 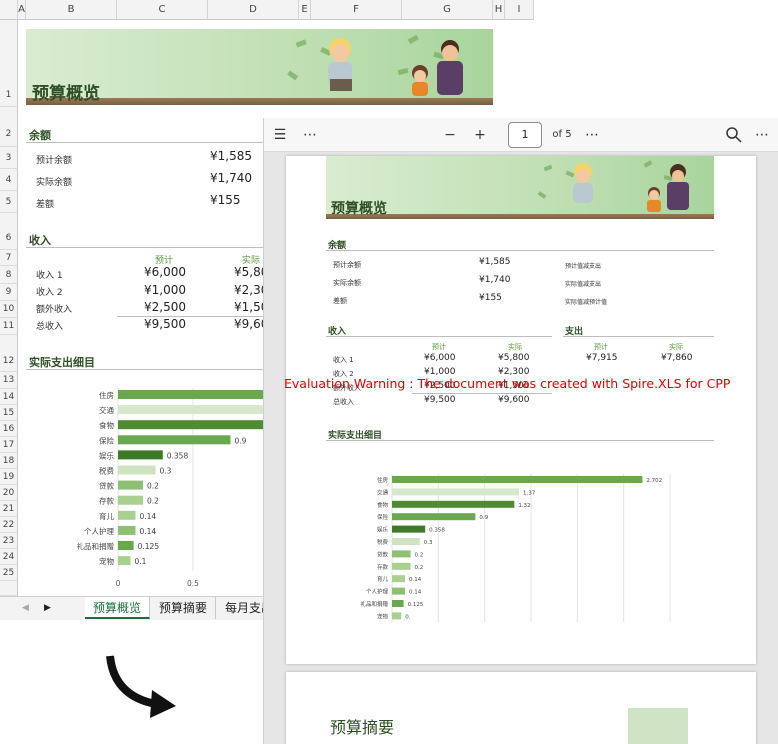 What do you see at coordinates (356, 10) in the screenshot?
I see `column-header-f: F` at bounding box center [356, 10].